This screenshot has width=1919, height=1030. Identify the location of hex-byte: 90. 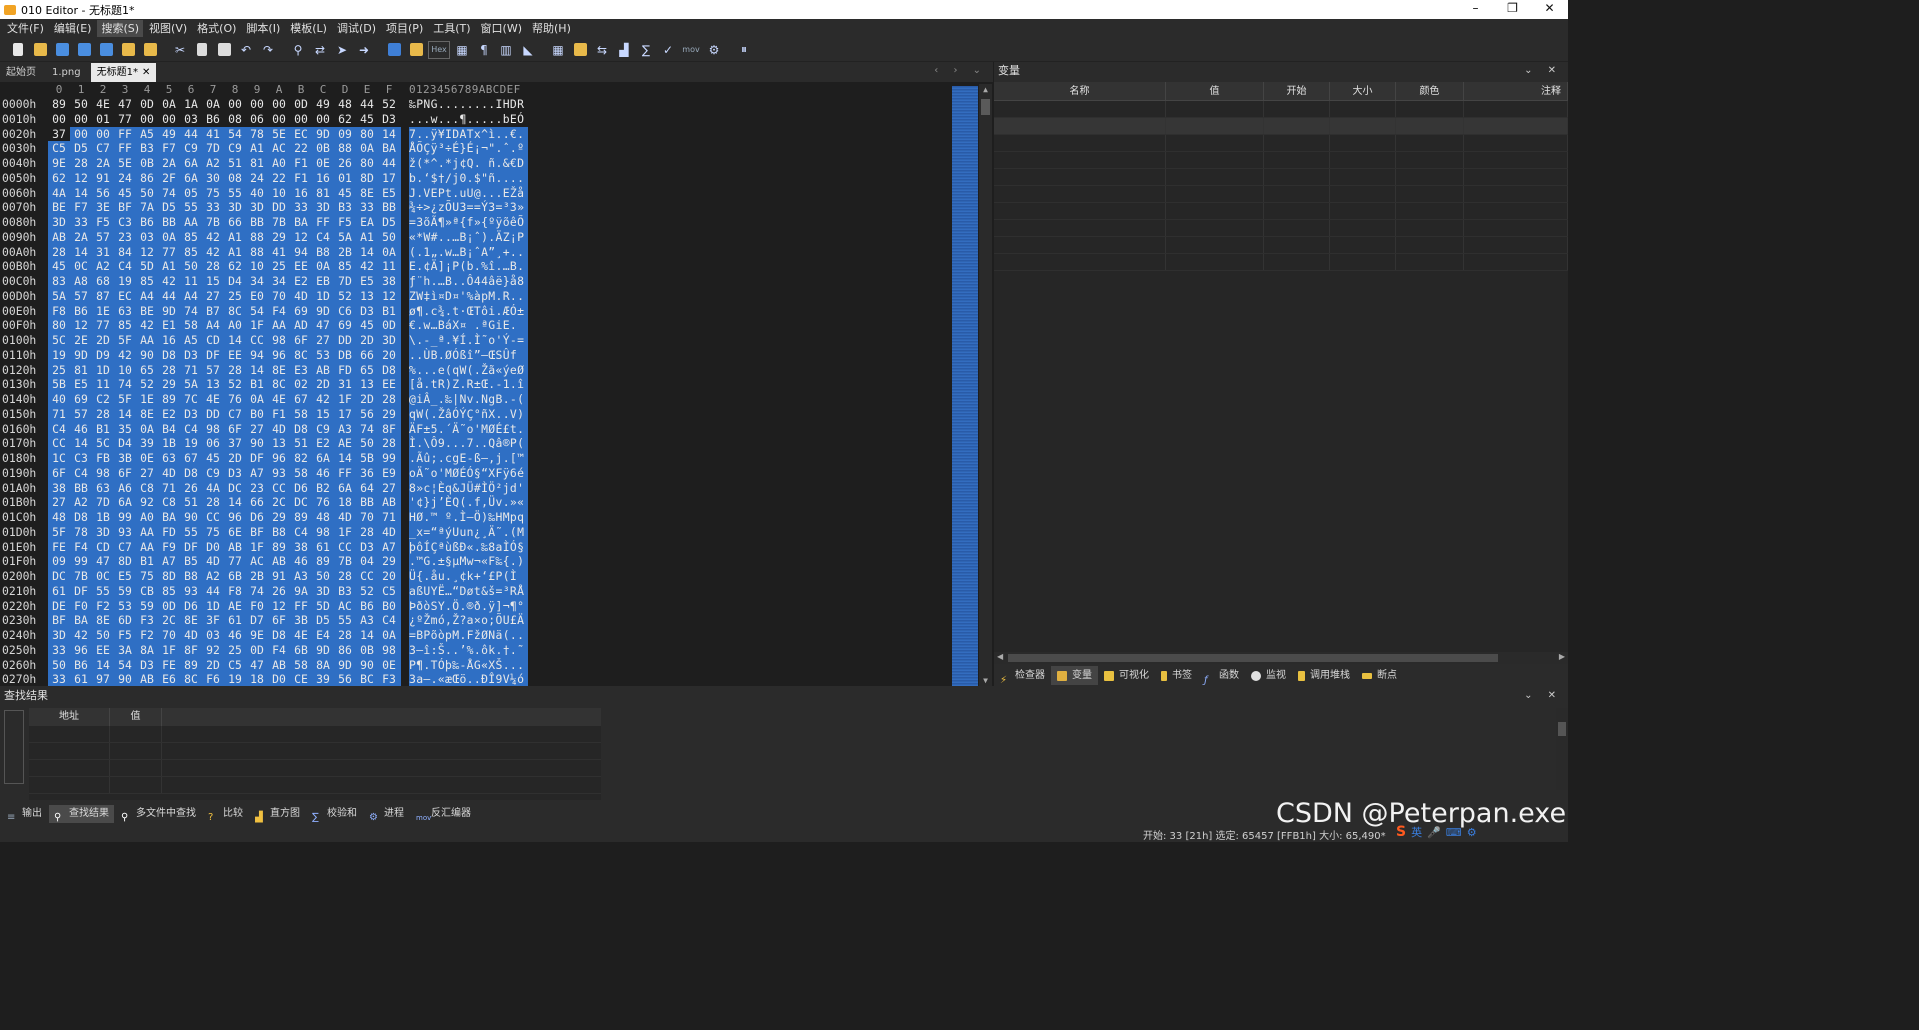
(125, 679).